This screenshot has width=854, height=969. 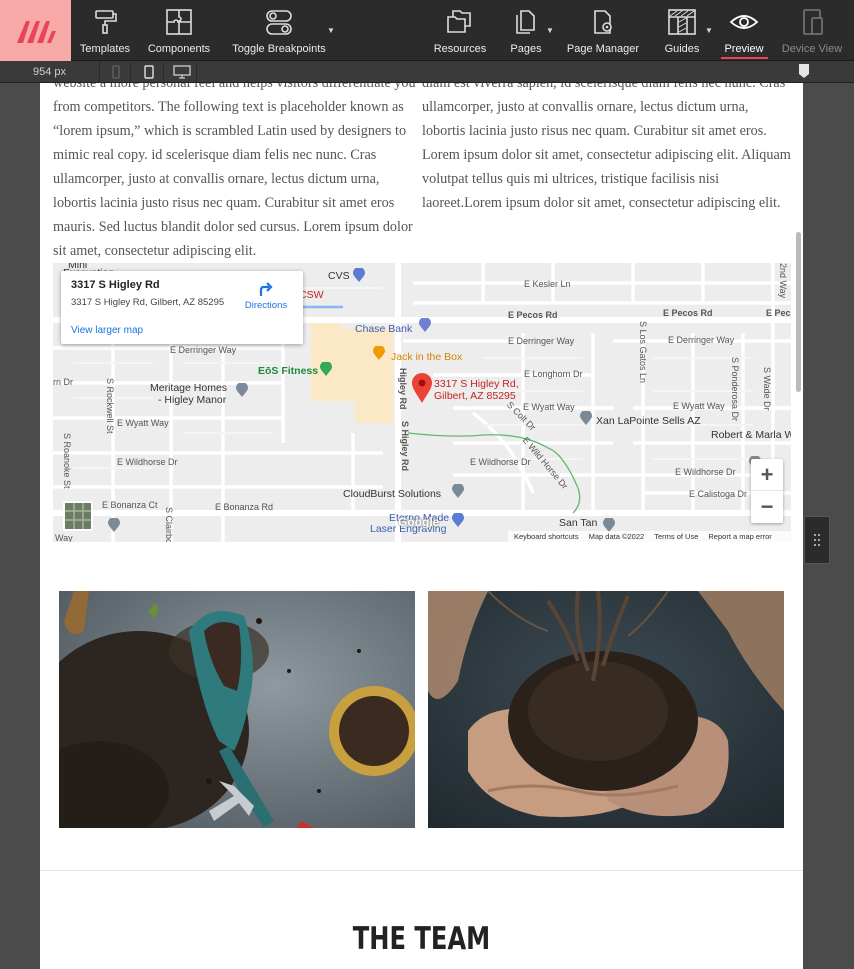 What do you see at coordinates (115, 285) in the screenshot?
I see `map-info-title: 3317 S Higley Rd` at bounding box center [115, 285].